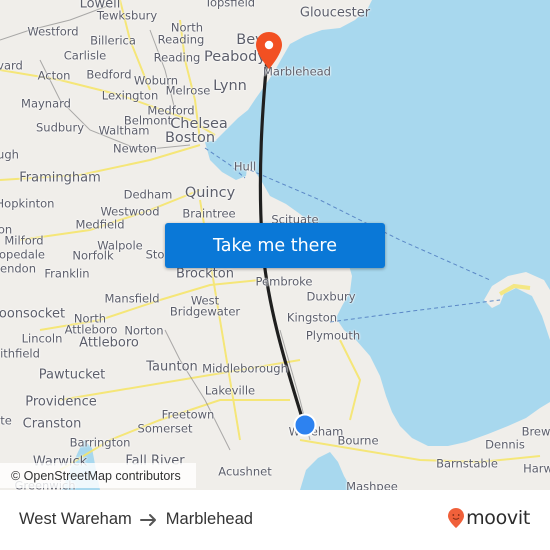  I want to click on town-label: endon, so click(18, 268).